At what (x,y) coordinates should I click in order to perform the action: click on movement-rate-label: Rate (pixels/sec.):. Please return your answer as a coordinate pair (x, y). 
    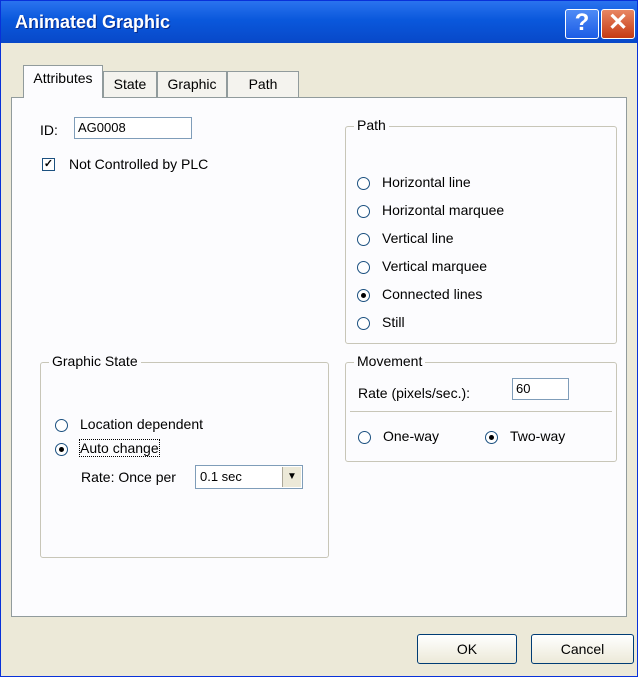
    Looking at the image, I should click on (414, 393).